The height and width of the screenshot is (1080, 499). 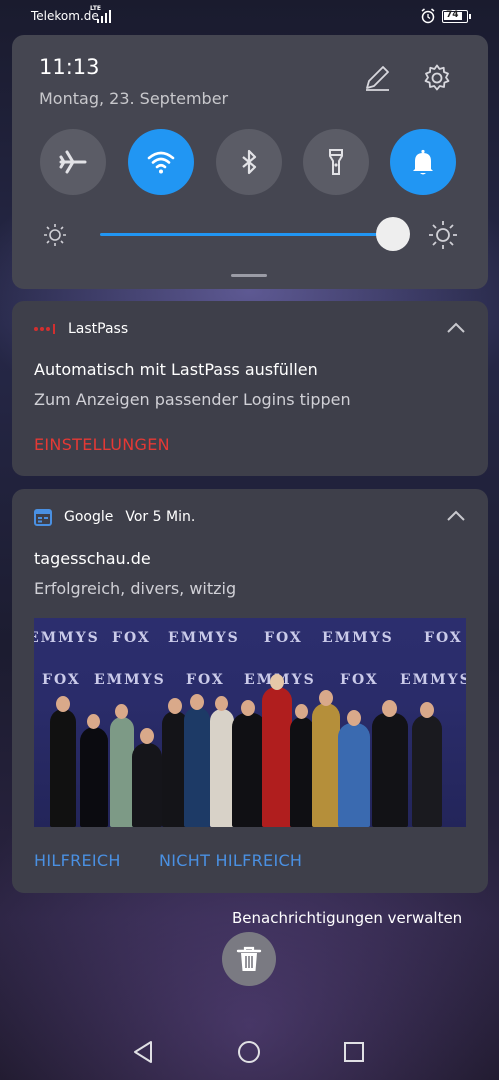 I want to click on bell-icon, so click(x=423, y=162).